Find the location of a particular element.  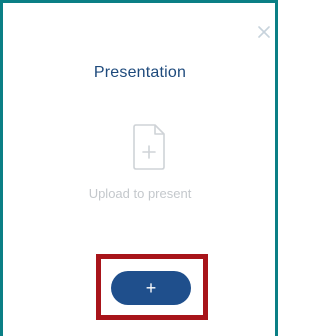

close-icon is located at coordinates (264, 32).